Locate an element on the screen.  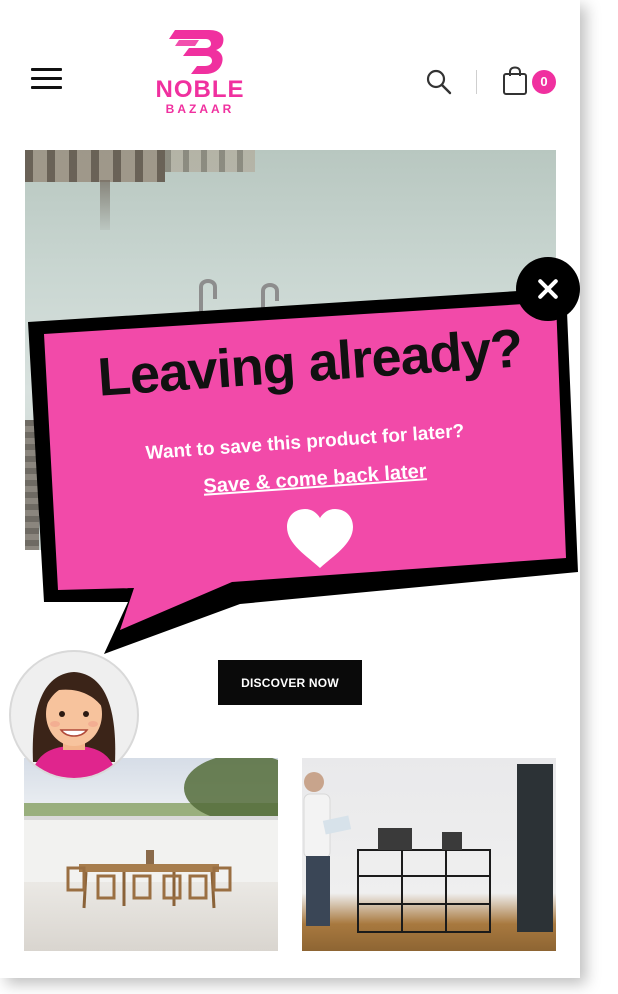
brand-name: NOBLE is located at coordinates (200, 89).